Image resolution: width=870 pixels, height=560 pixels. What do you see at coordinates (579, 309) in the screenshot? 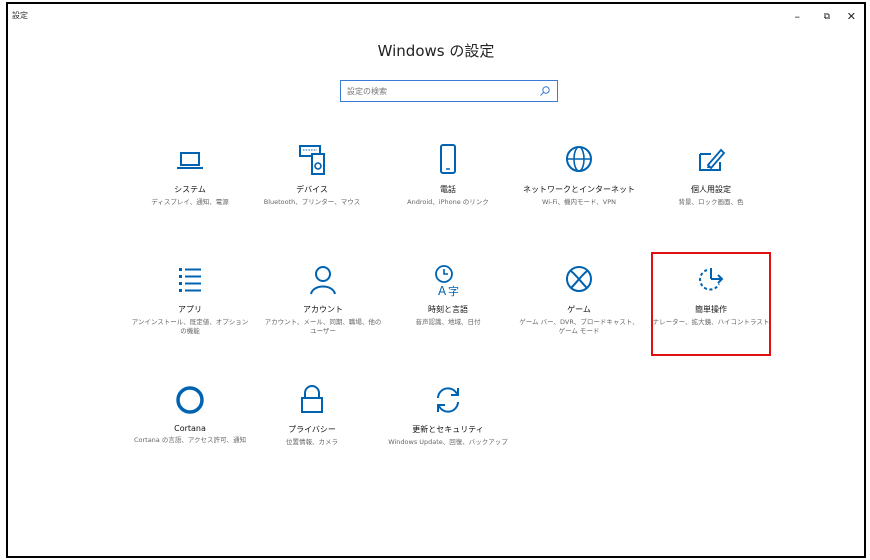
I see `tile-label: ゲーム` at bounding box center [579, 309].